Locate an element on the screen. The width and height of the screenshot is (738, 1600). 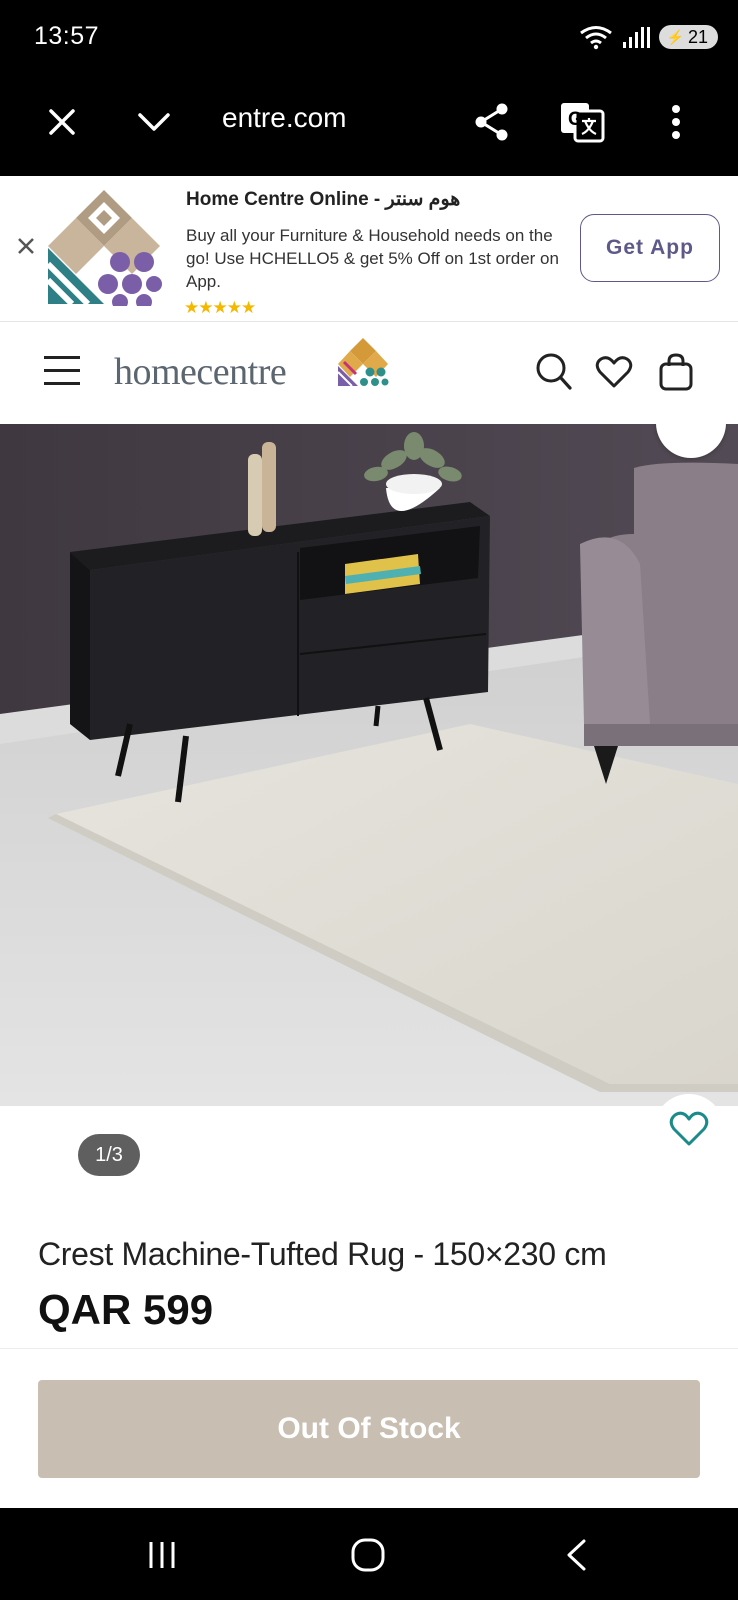
minimize-button is located at coordinates (154, 122).